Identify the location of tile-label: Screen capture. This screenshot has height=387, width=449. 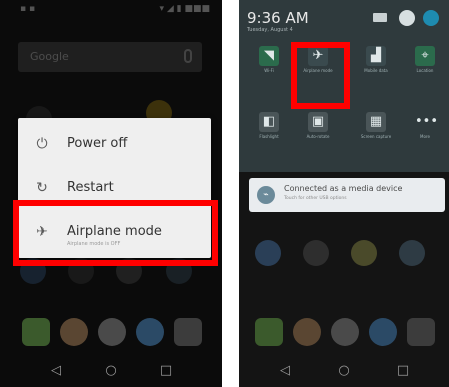
(376, 136).